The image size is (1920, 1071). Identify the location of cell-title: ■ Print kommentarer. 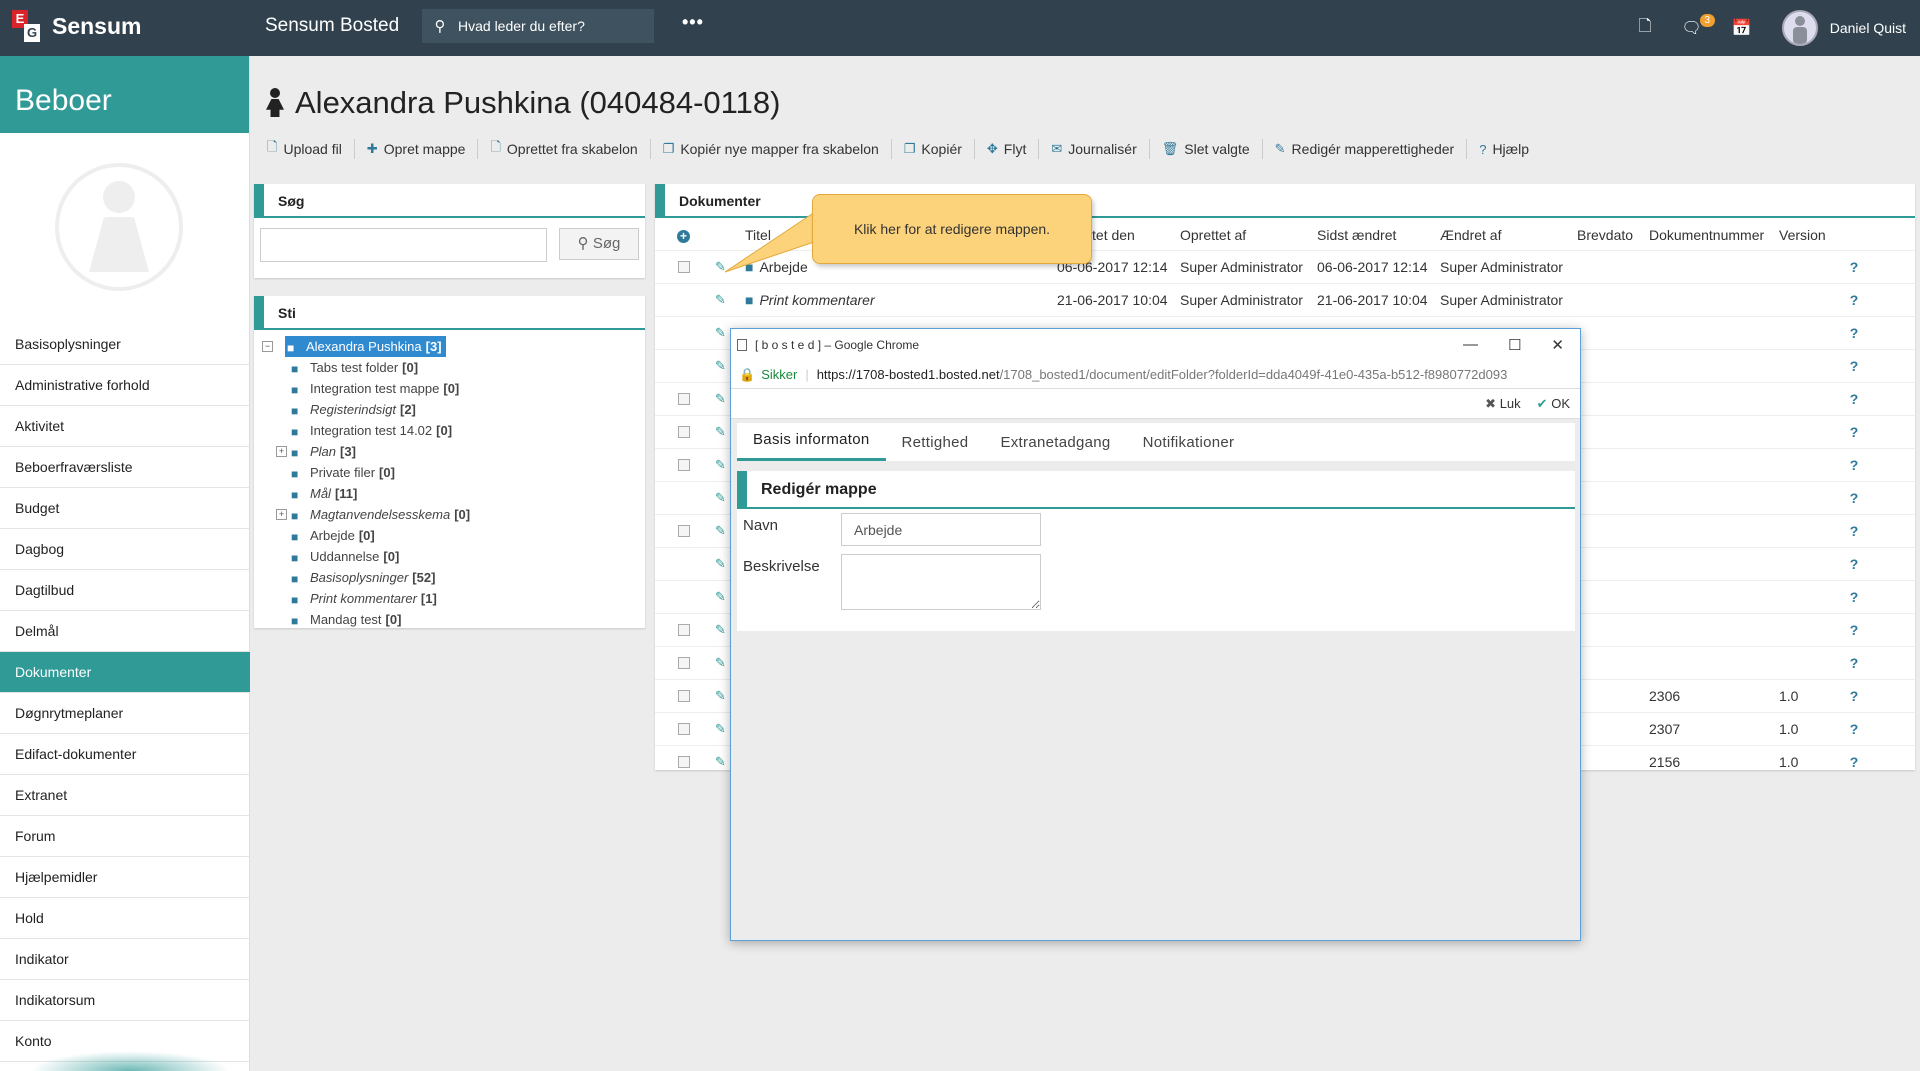
(887, 300).